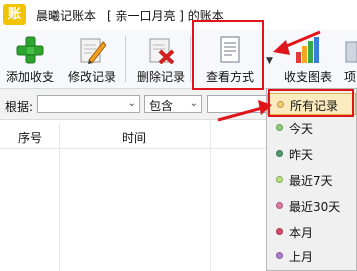 Image resolution: width=357 pixels, height=271 pixels. I want to click on menu-item-label: 最近30天, so click(315, 207).